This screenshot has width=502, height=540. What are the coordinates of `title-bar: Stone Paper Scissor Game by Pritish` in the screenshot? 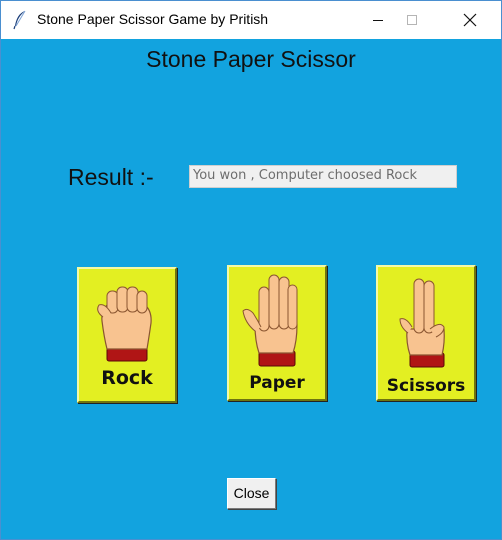 It's located at (251, 20).